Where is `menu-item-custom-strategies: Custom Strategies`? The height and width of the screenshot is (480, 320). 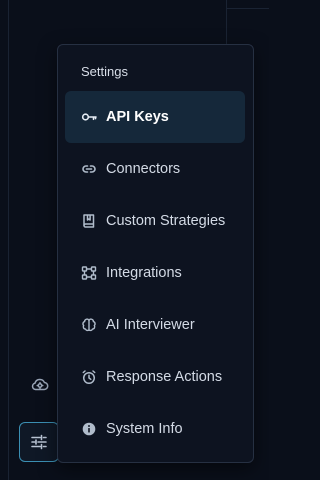
menu-item-custom-strategies: Custom Strategies is located at coordinates (155, 221).